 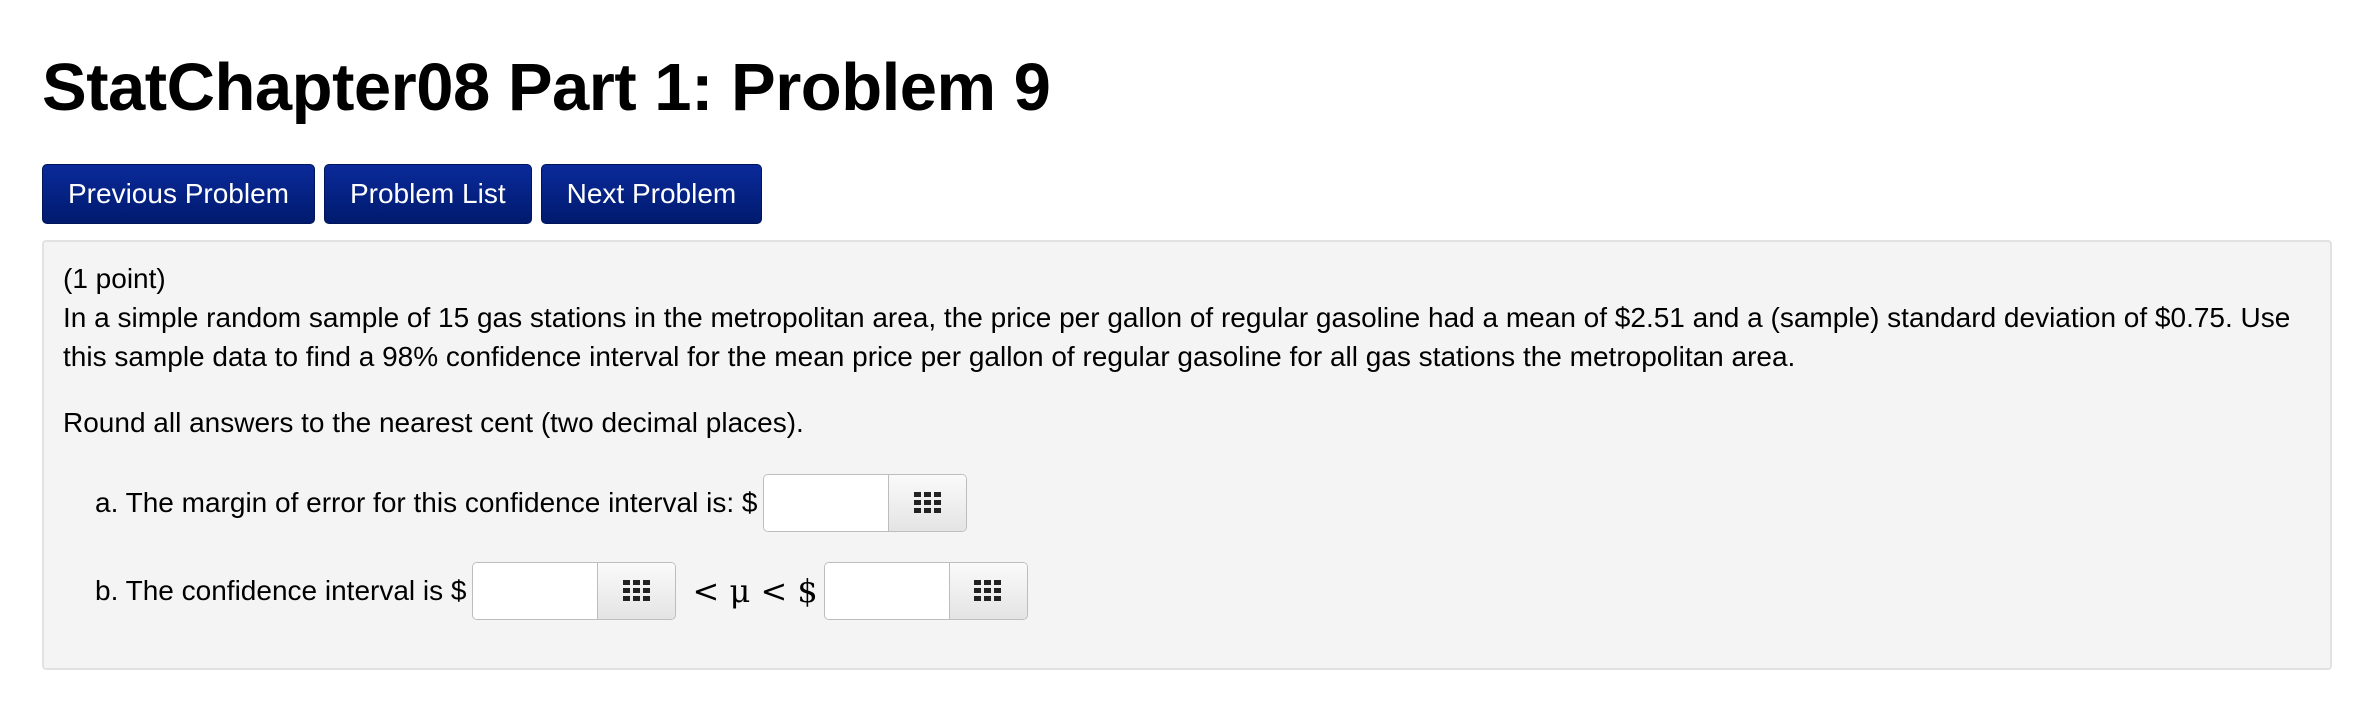 I want to click on lower-bound-answer-group, so click(x=574, y=591).